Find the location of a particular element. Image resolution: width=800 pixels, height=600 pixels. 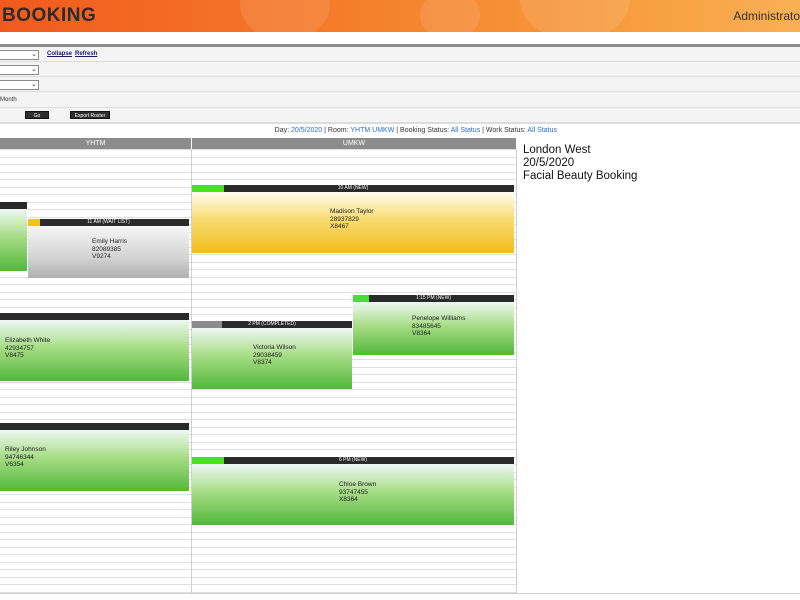

booking-ref: X8364 is located at coordinates (348, 499).